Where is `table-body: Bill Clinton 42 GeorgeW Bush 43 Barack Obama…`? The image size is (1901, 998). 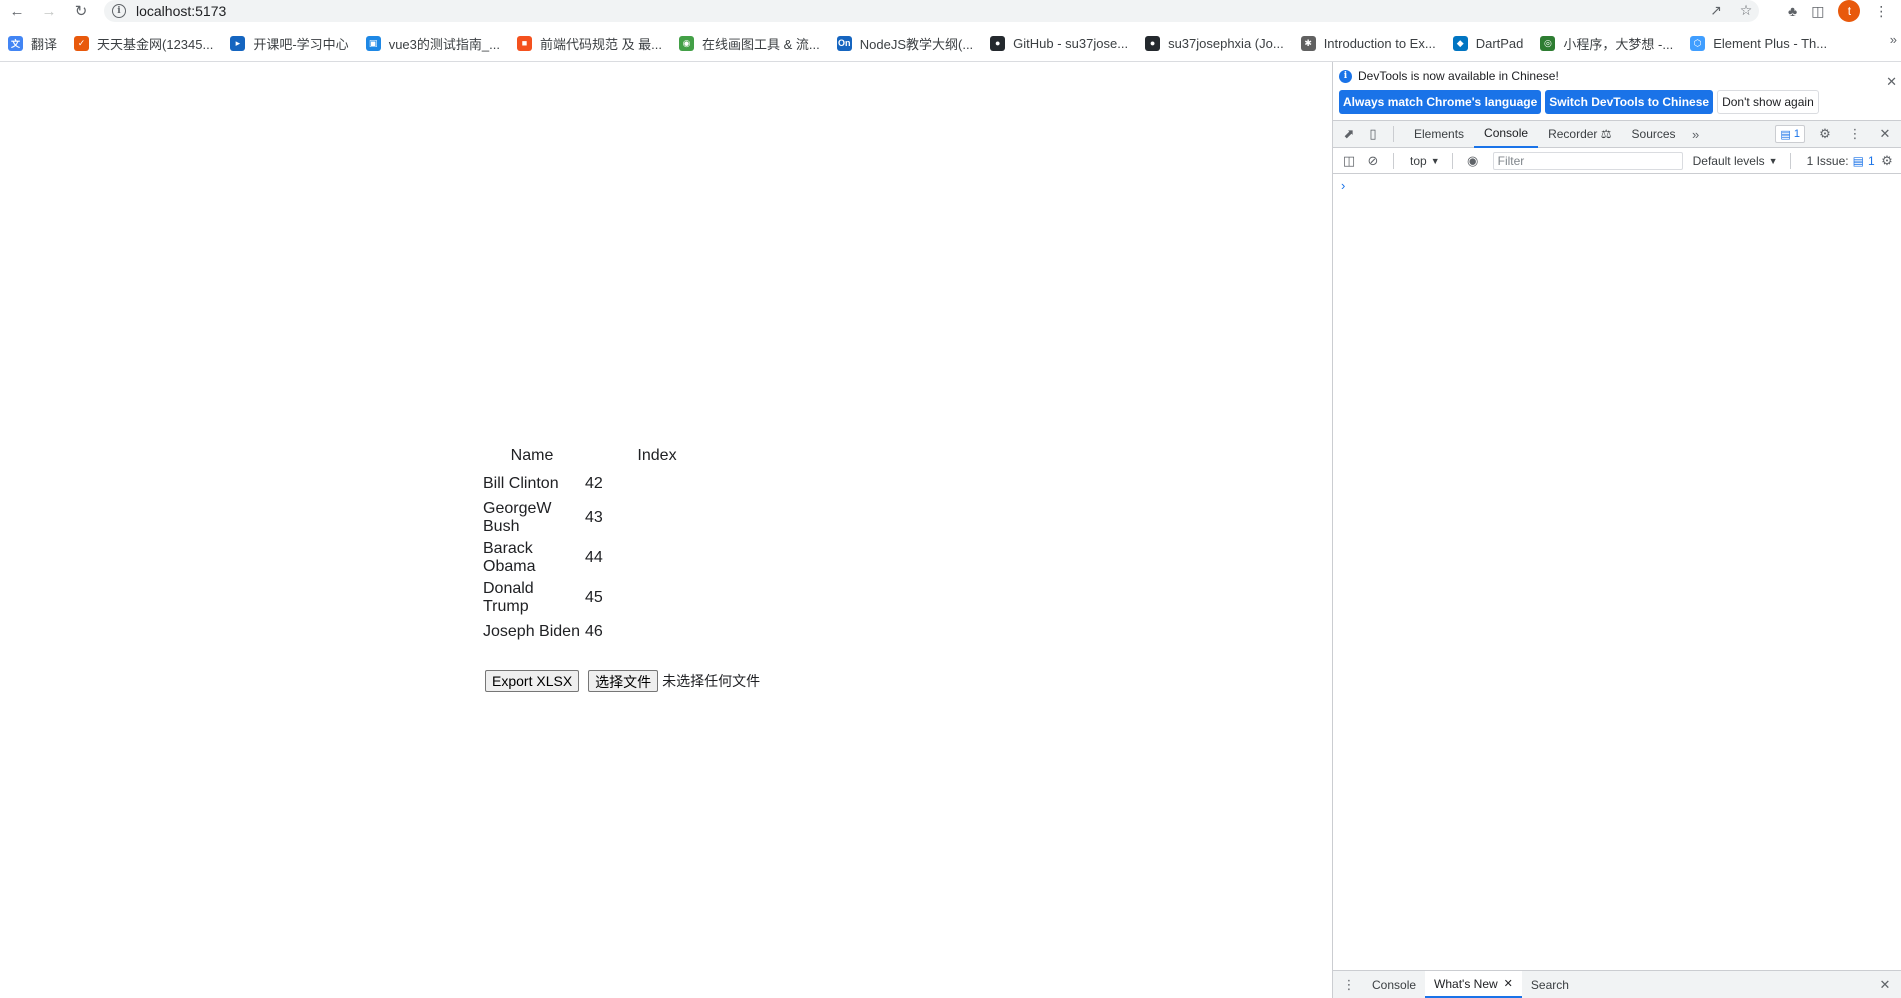 table-body: Bill Clinton 42 GeorgeW Bush 43 Barack Obama… is located at coordinates (606, 558).